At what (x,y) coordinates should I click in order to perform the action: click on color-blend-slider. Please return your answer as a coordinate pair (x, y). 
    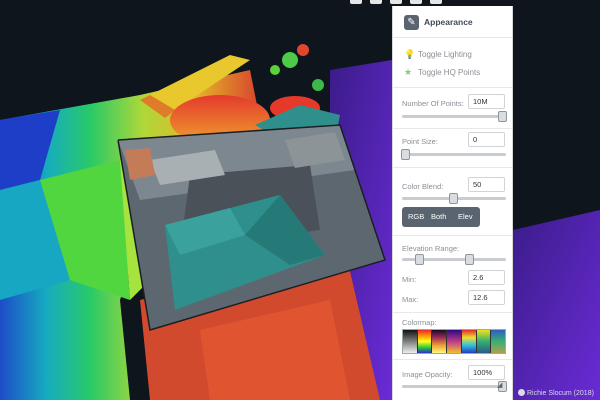
    Looking at the image, I should click on (454, 198).